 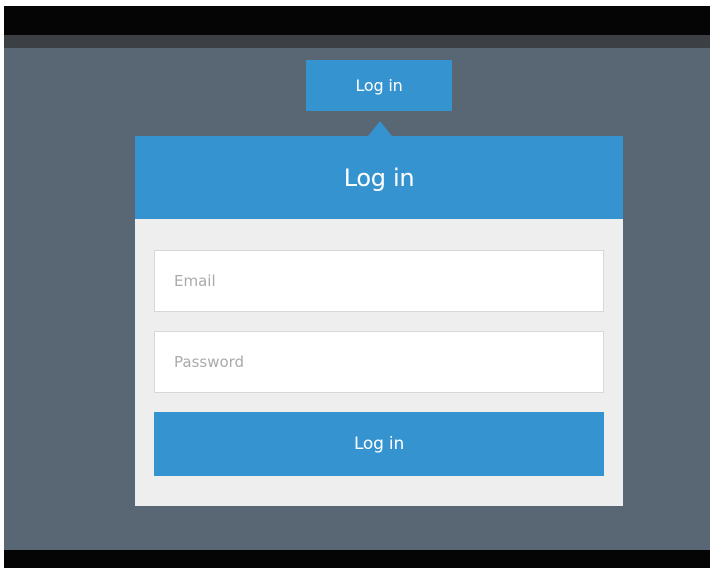 What do you see at coordinates (357, 20) in the screenshot?
I see `top-letterbox` at bounding box center [357, 20].